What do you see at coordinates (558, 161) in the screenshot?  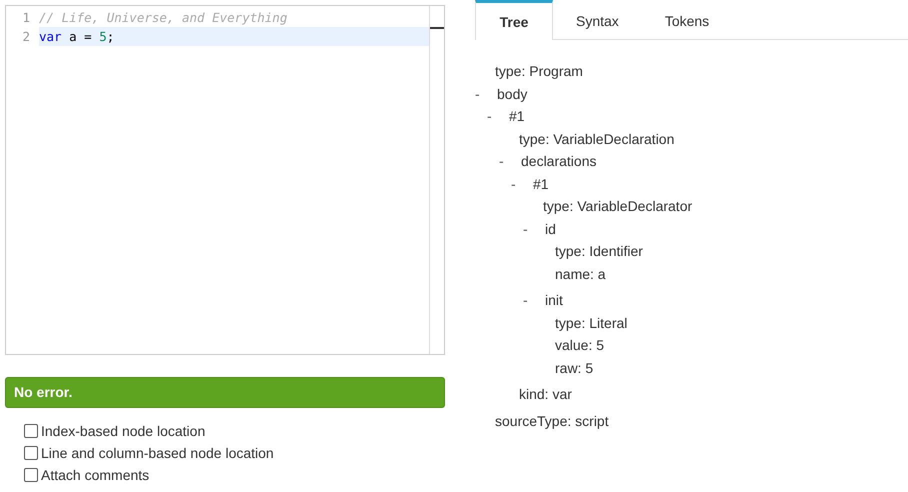 I see `tree-node-label: declarations` at bounding box center [558, 161].